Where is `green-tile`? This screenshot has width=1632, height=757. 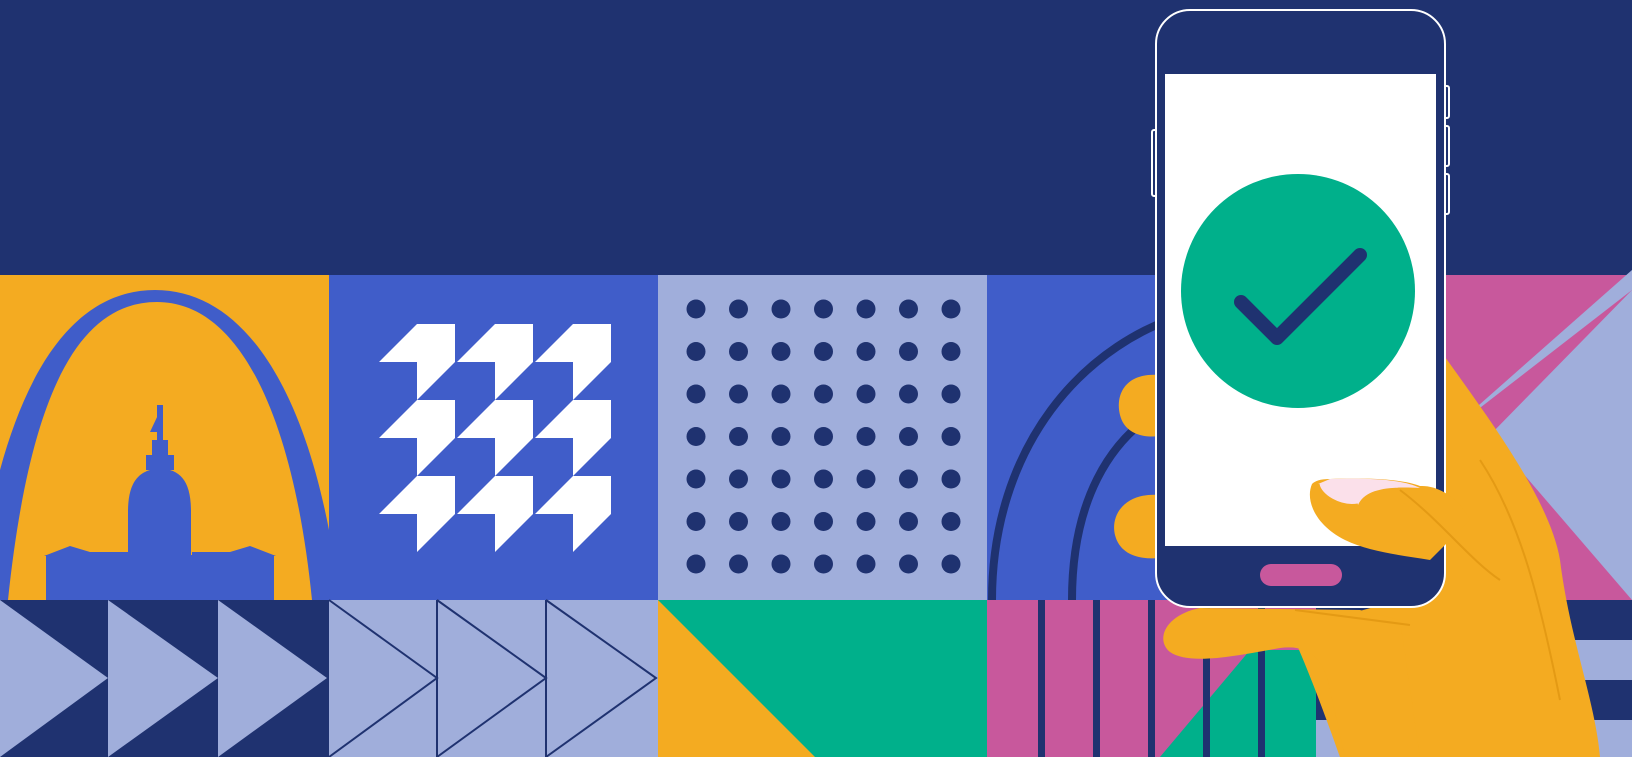
green-tile is located at coordinates (822, 678).